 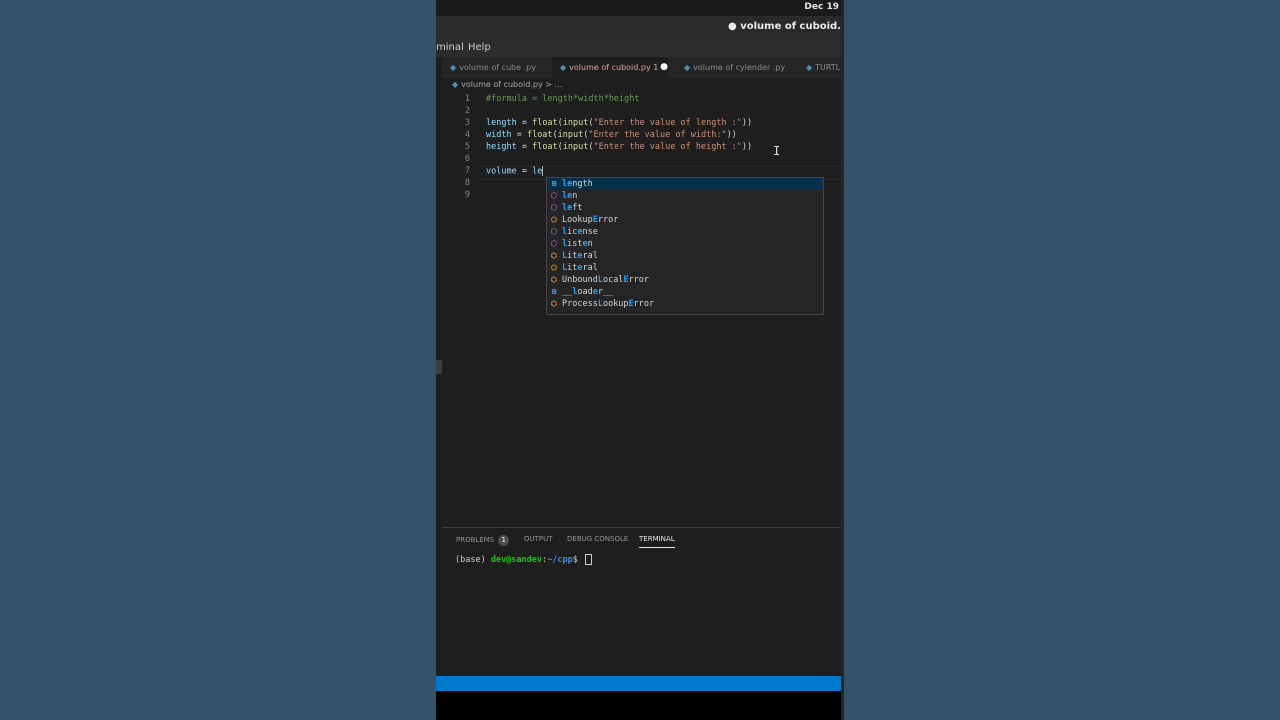 I want to click on title-bar: ● volume of cuboid.py -, so click(x=638, y=27).